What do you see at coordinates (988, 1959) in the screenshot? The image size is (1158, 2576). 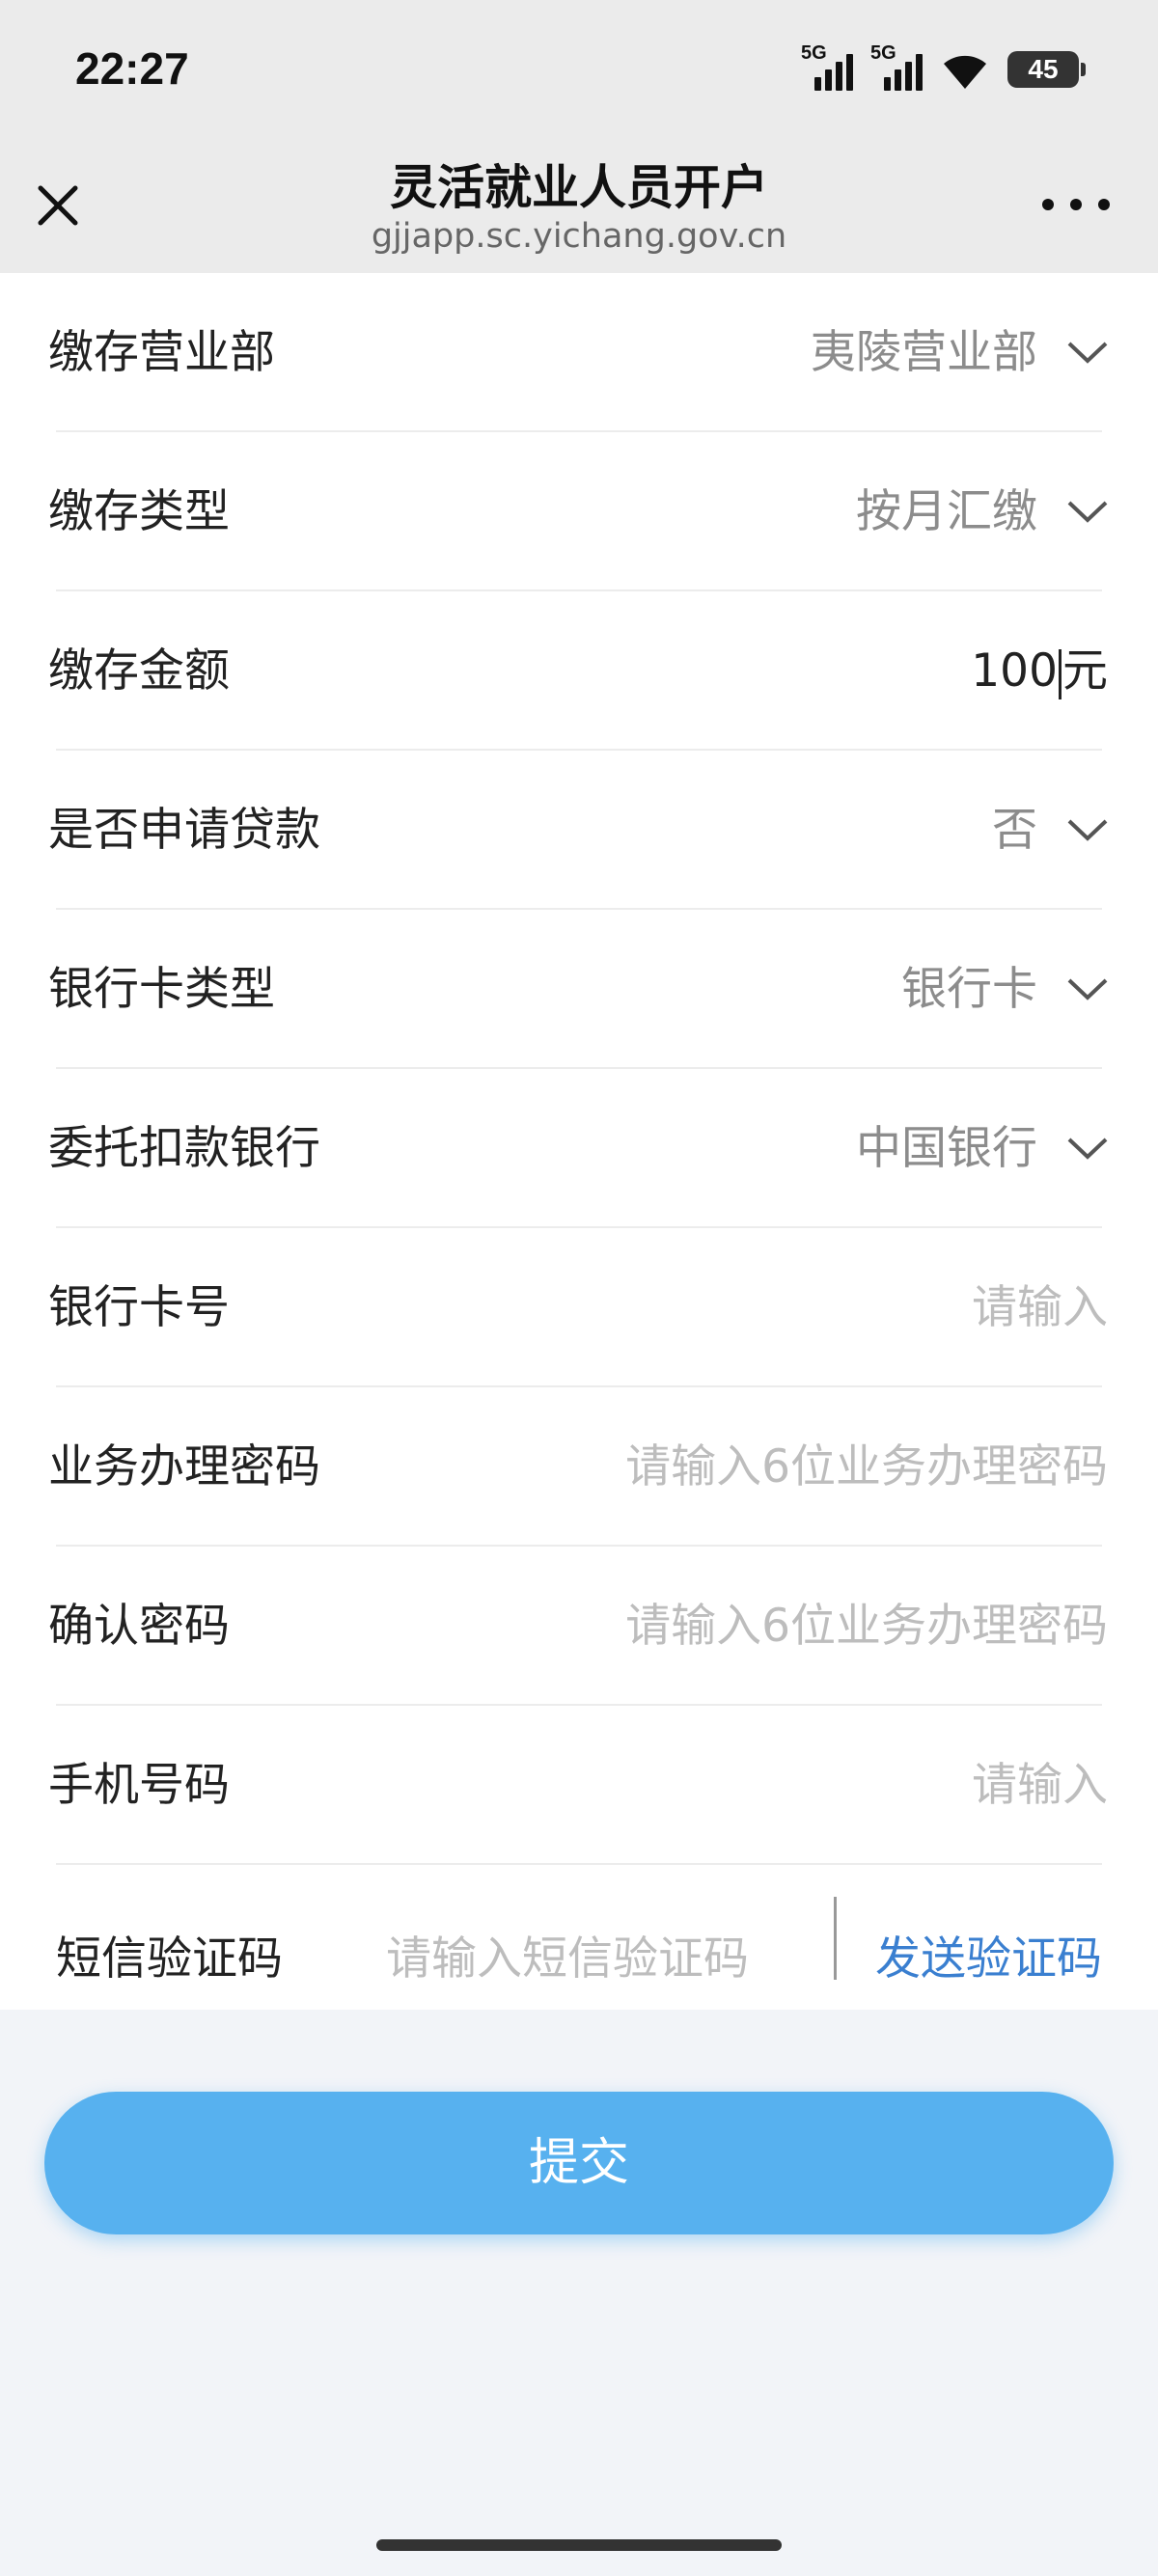 I see `send-code-button: 发送验证码` at bounding box center [988, 1959].